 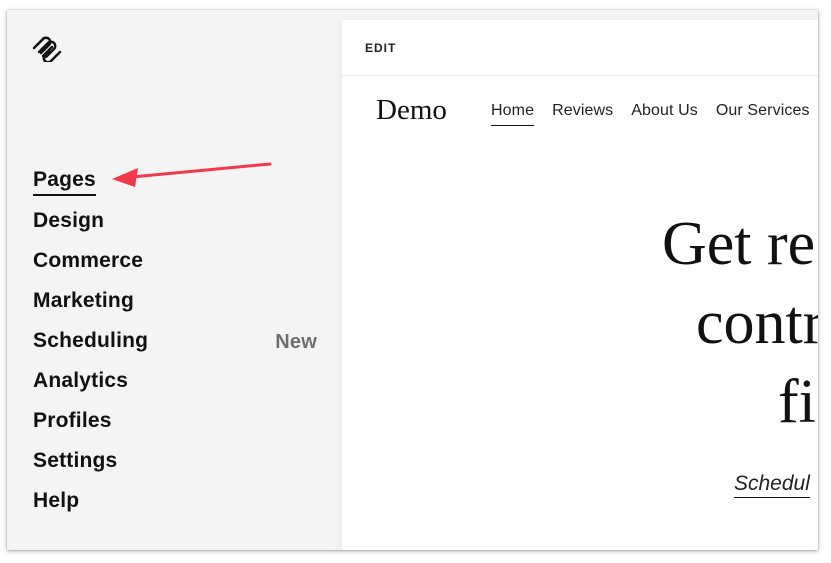 What do you see at coordinates (296, 341) in the screenshot?
I see `new-badge: New` at bounding box center [296, 341].